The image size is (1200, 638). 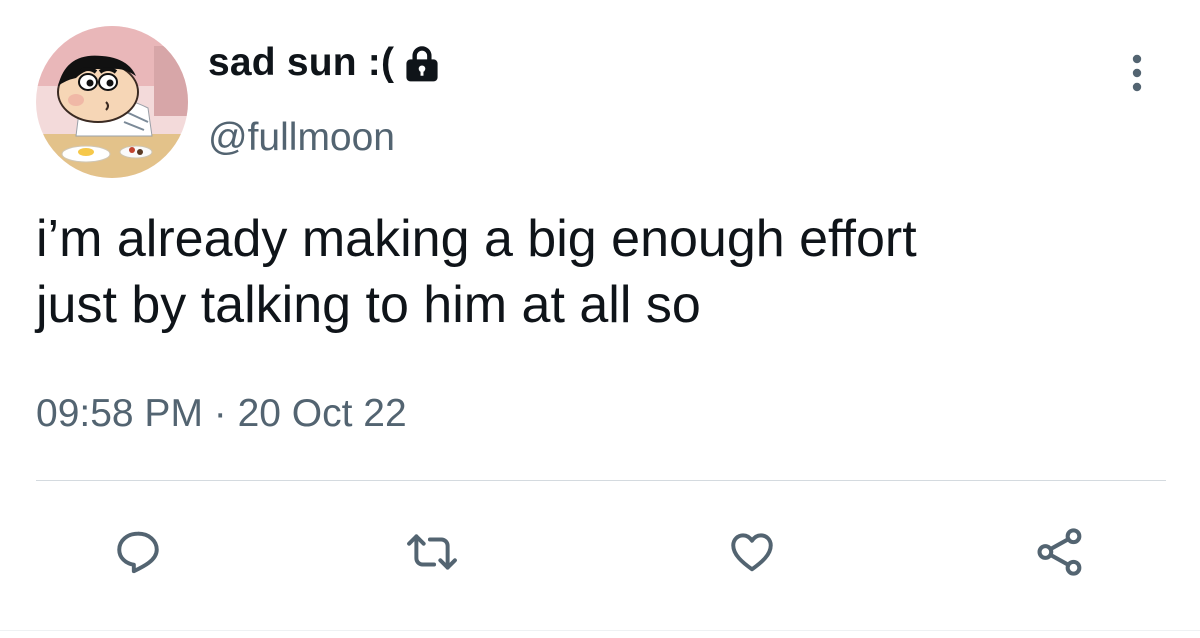 I want to click on display-name: sad sun :(, so click(x=326, y=63).